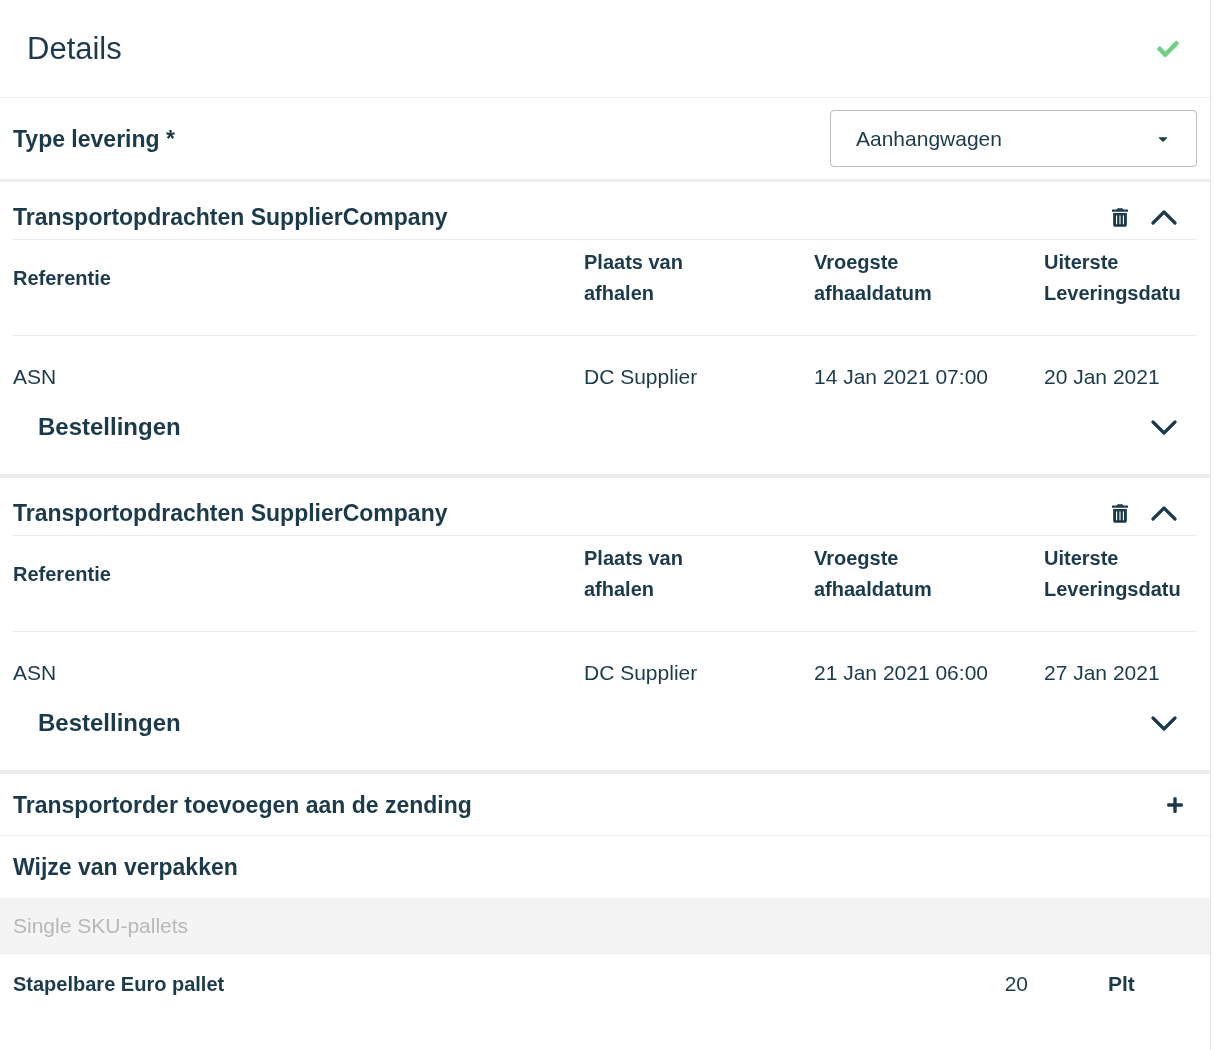 The image size is (1214, 1050). Describe the element at coordinates (1175, 804) in the screenshot. I see `plus-icon` at that location.